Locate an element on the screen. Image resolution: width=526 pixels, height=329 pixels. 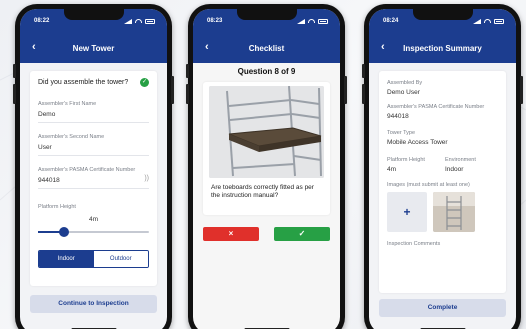
header: 08:23 ‹ Checklist is located at coordinates (266, 36).